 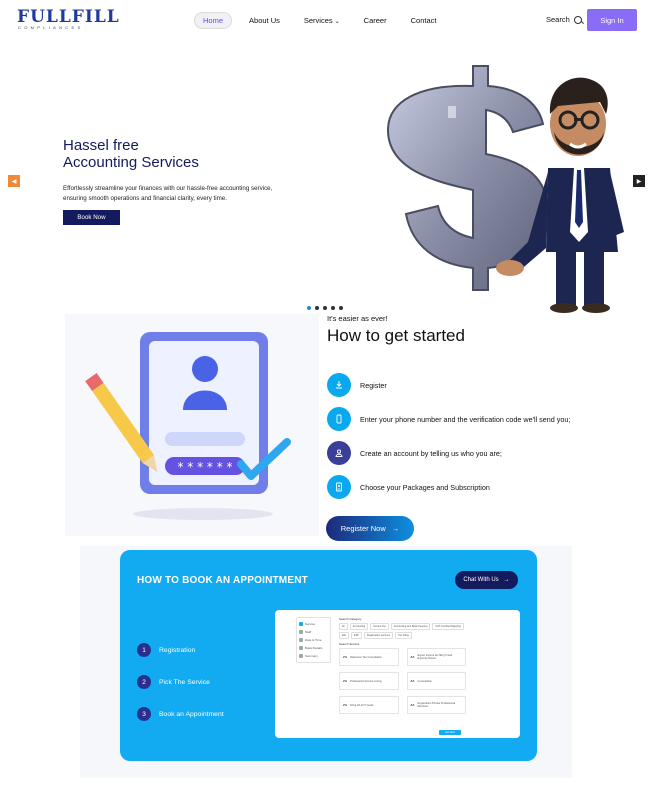 I want to click on step-register: Register, so click(x=448, y=385).